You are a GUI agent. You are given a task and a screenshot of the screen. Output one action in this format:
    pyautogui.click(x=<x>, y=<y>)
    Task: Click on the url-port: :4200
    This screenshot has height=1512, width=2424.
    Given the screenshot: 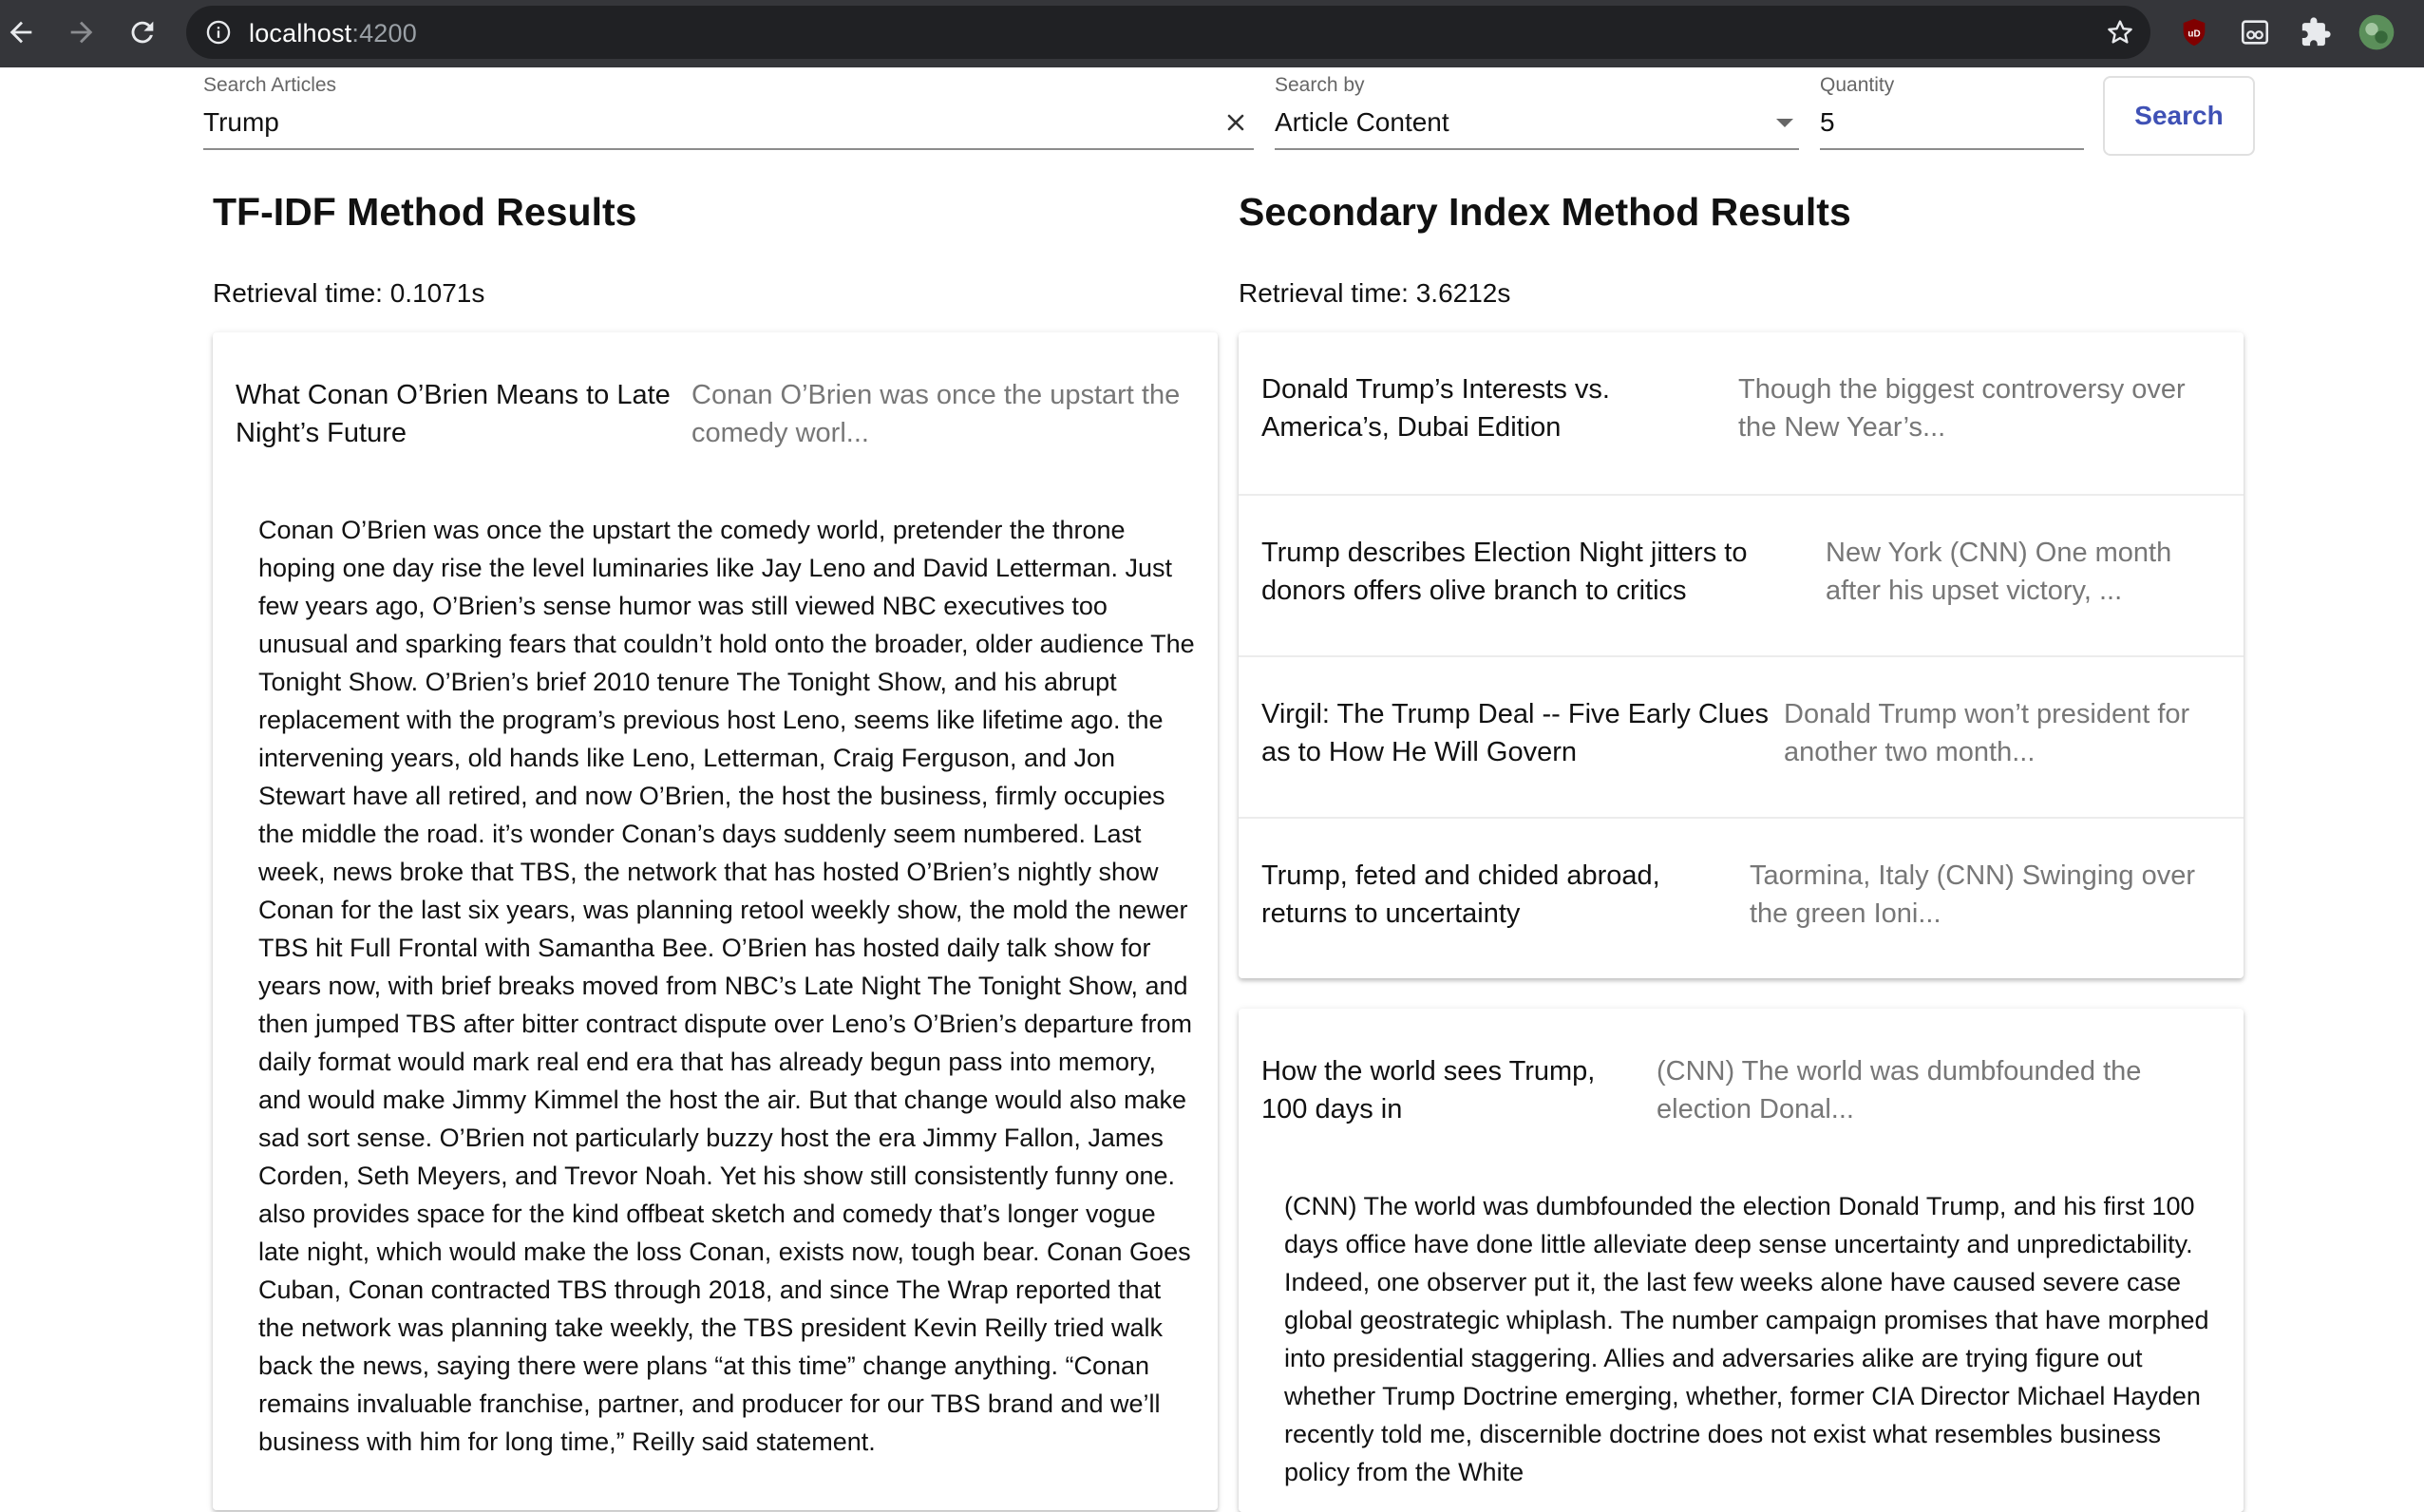 What is the action you would take?
    pyautogui.click(x=384, y=33)
    